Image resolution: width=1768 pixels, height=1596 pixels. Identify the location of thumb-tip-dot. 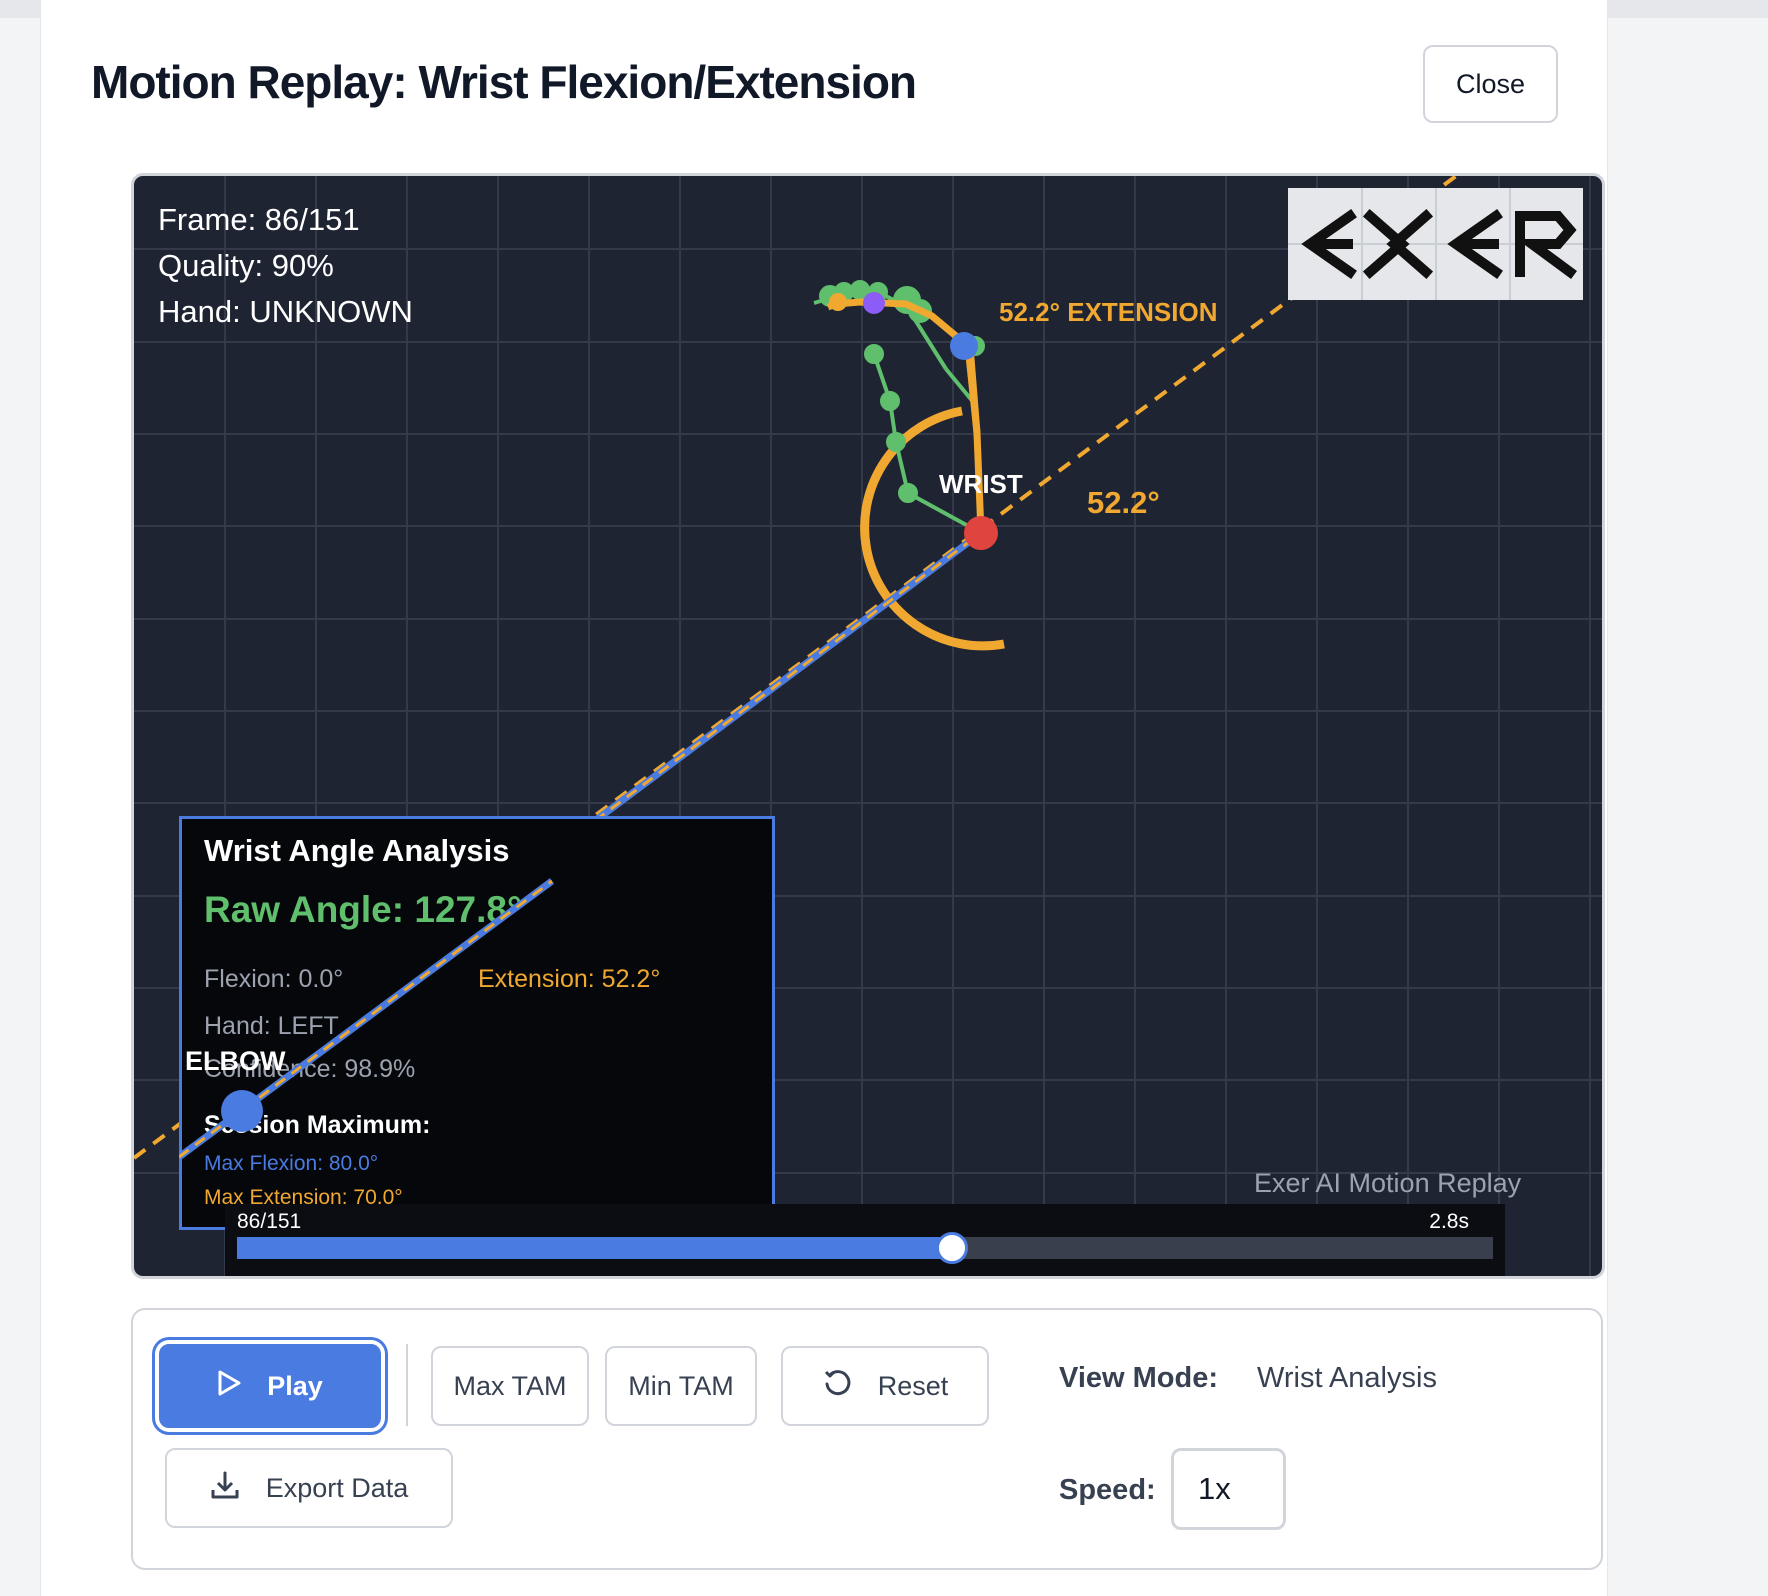
(838, 302).